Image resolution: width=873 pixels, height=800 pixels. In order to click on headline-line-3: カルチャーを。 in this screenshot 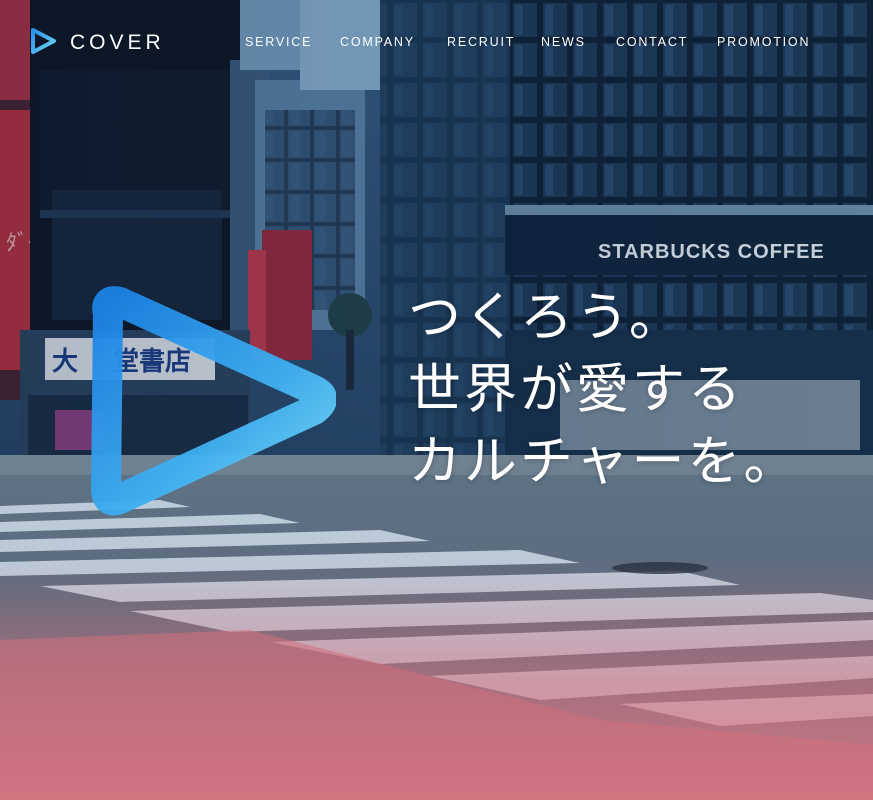, I will do `click(604, 461)`.